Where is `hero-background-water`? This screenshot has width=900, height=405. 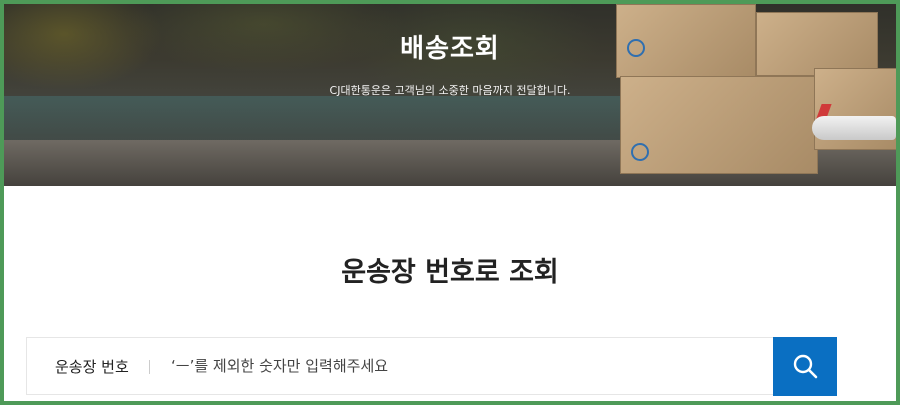 hero-background-water is located at coordinates (314, 118).